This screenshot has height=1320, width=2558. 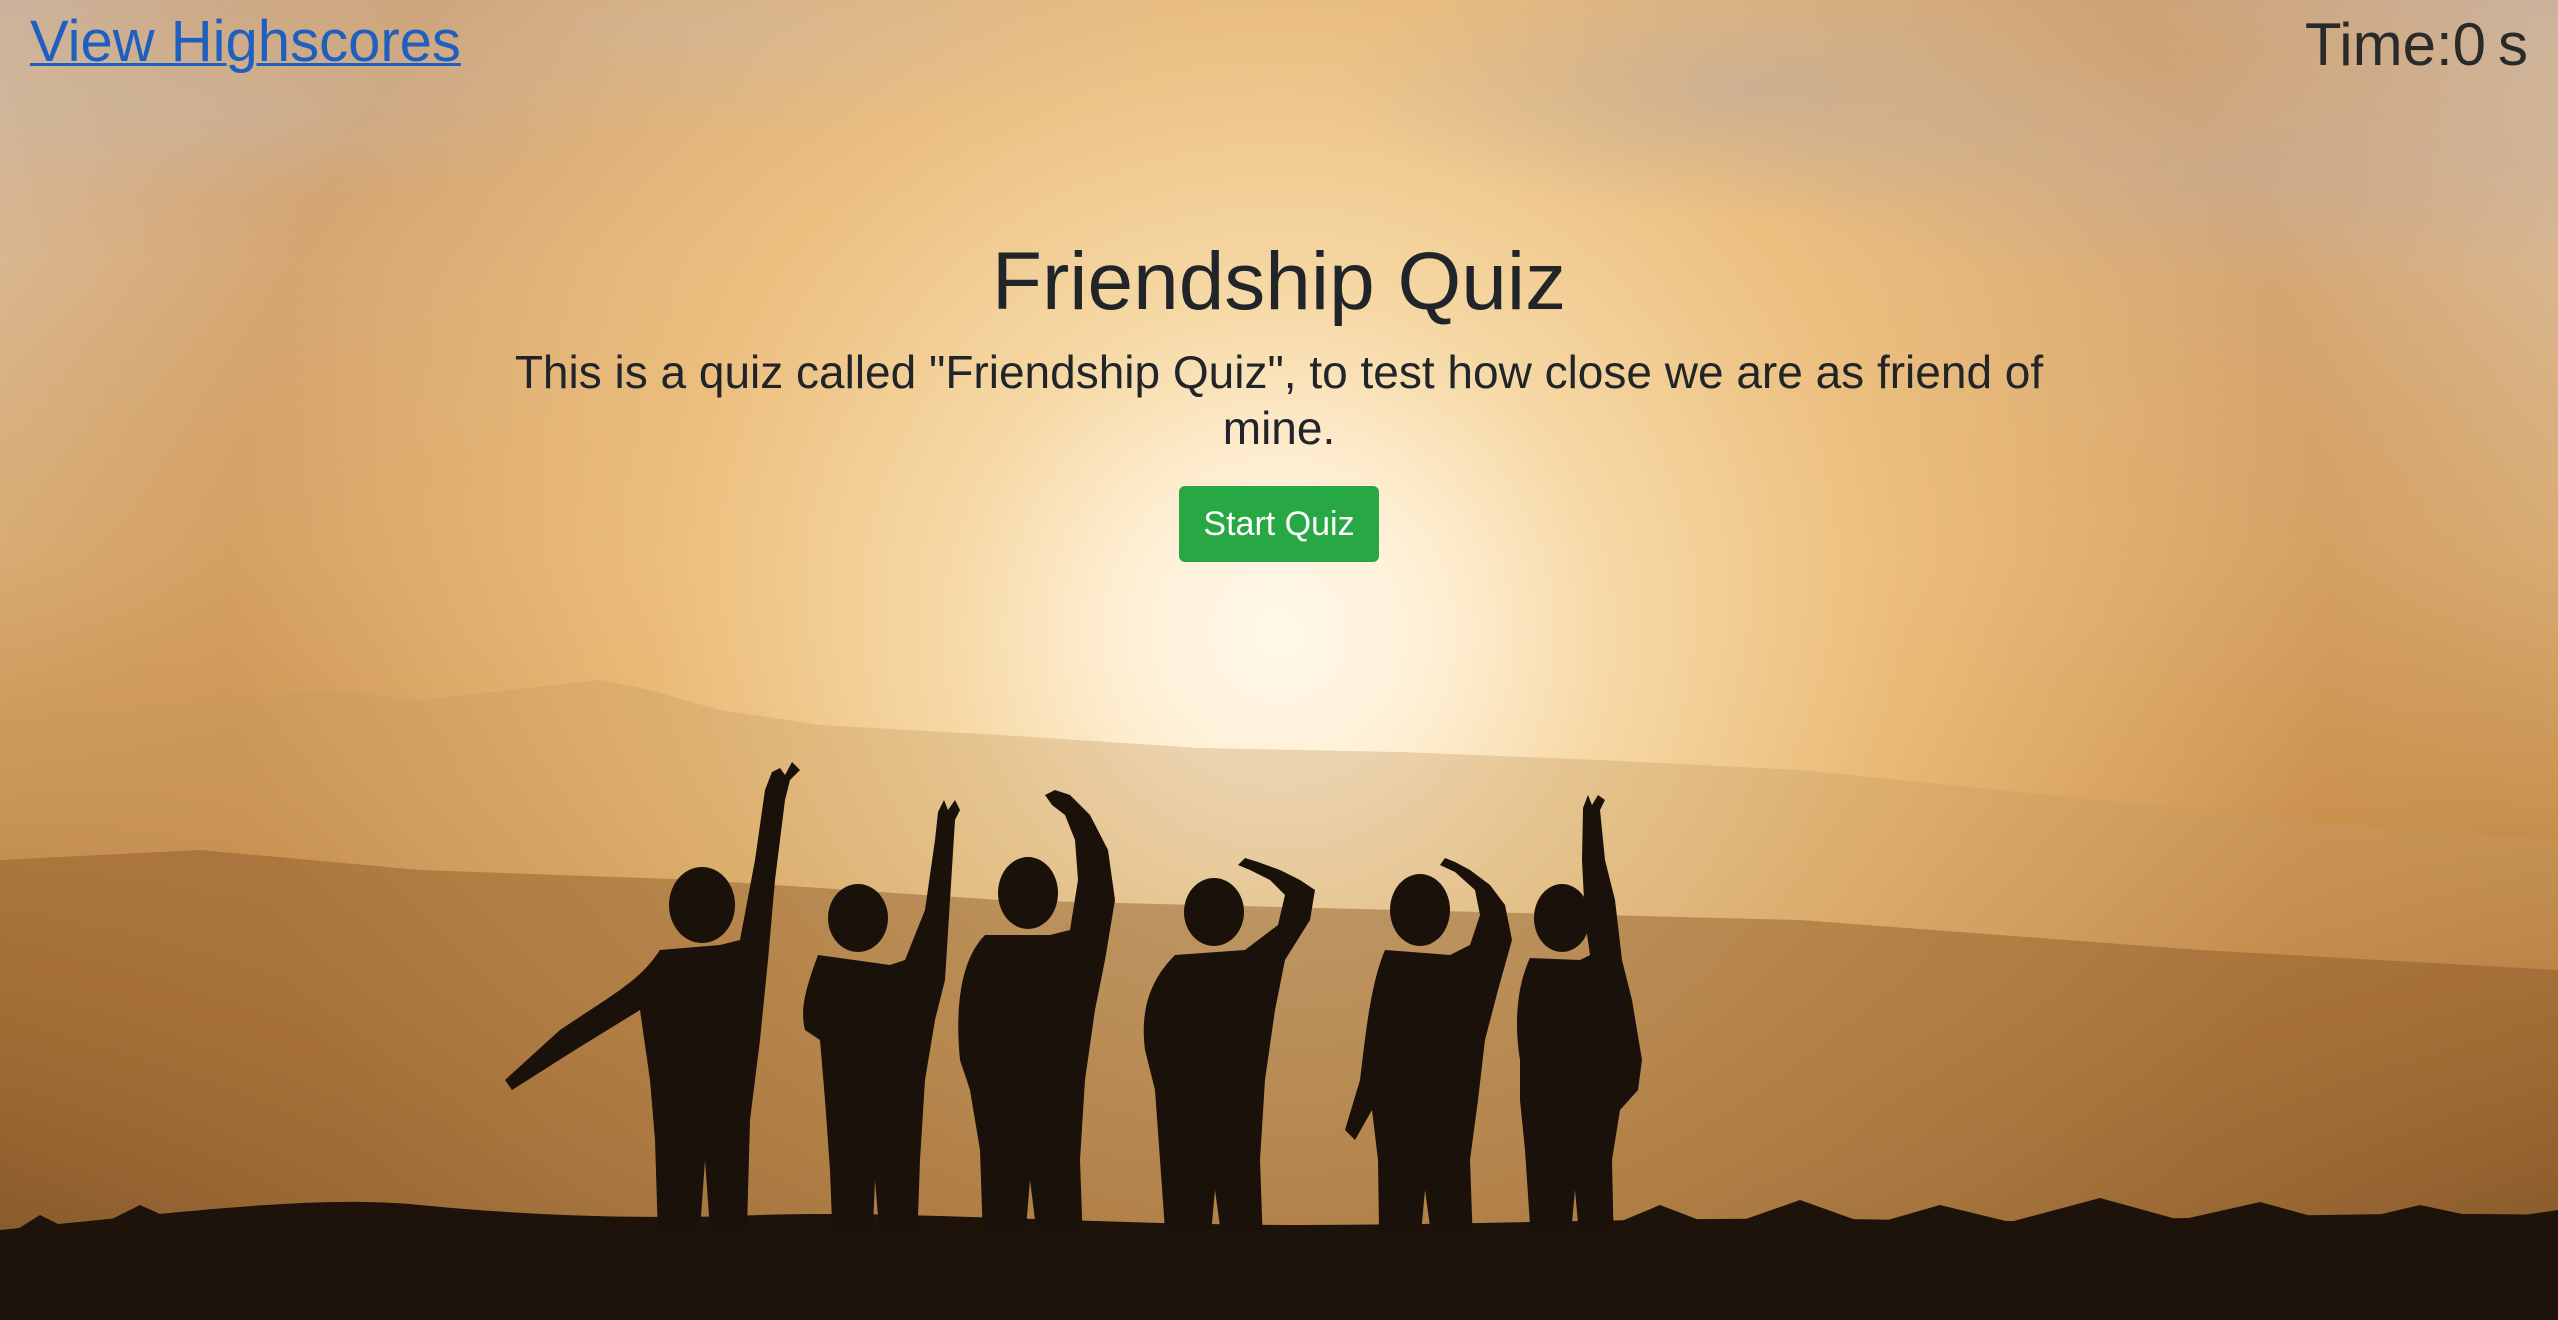 What do you see at coordinates (2378, 44) in the screenshot?
I see `timer-label: Time:` at bounding box center [2378, 44].